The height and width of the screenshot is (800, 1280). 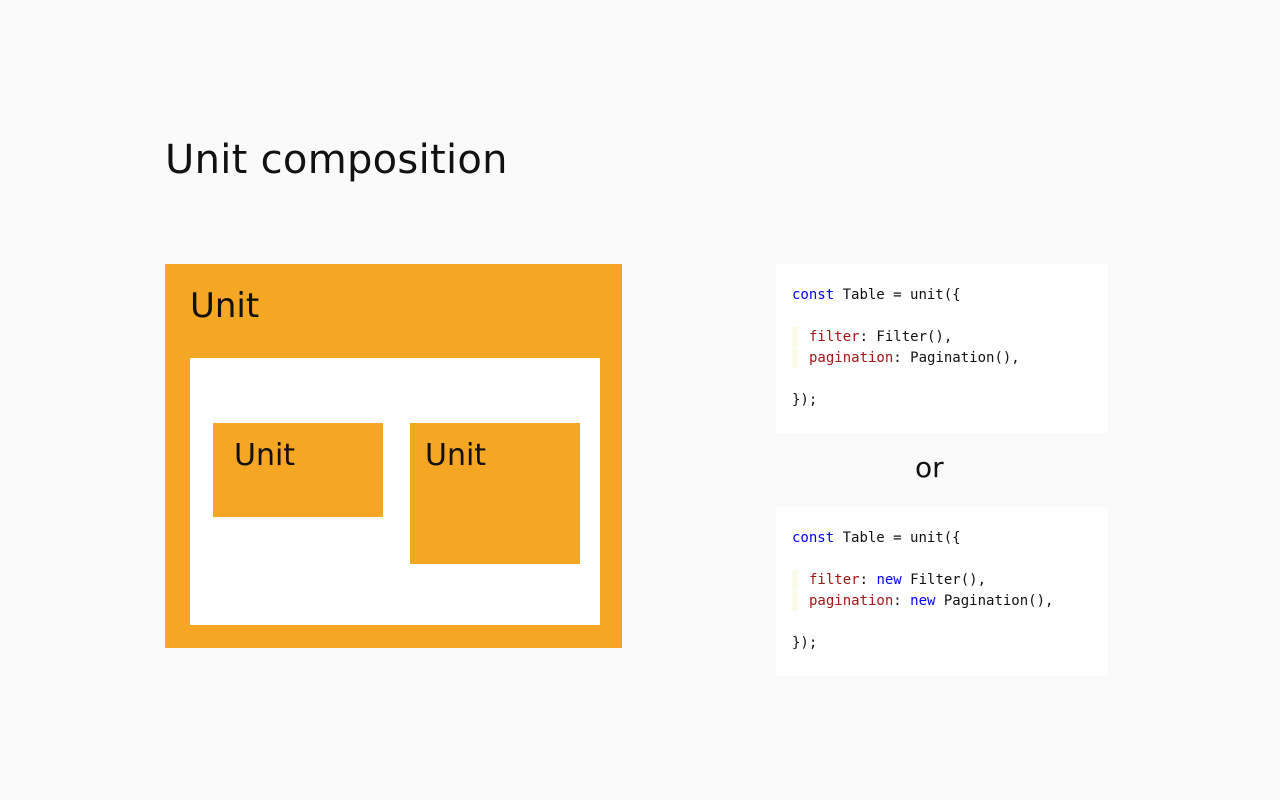 What do you see at coordinates (336, 160) in the screenshot?
I see `page-title: Unit composition` at bounding box center [336, 160].